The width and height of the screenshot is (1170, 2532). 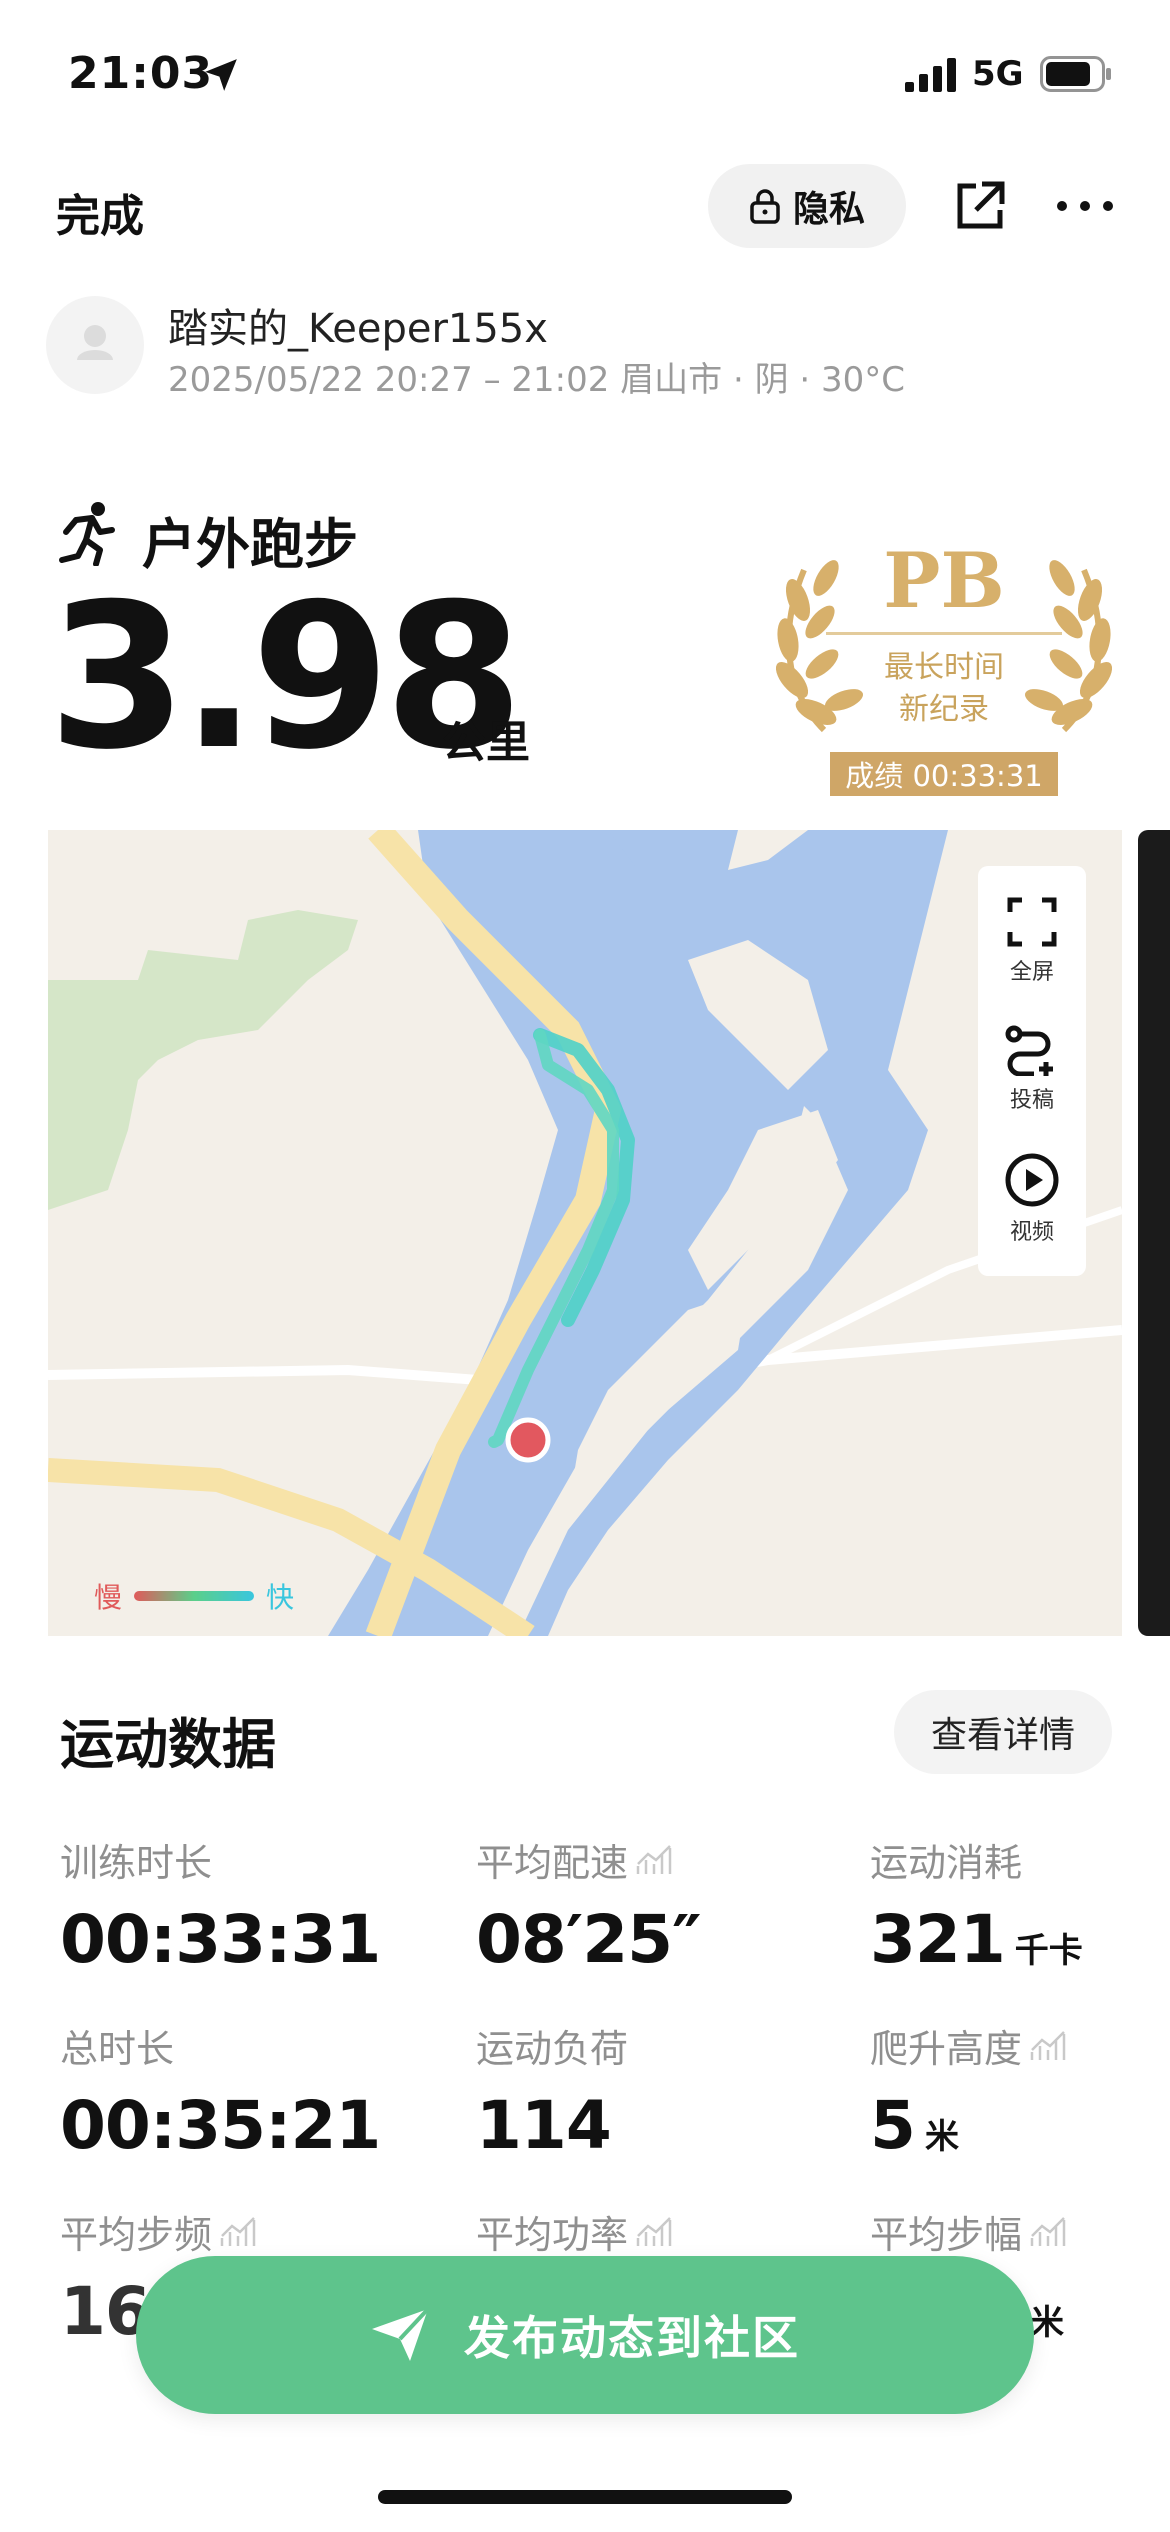 I want to click on metric-label: 运动负荷, so click(x=552, y=2049).